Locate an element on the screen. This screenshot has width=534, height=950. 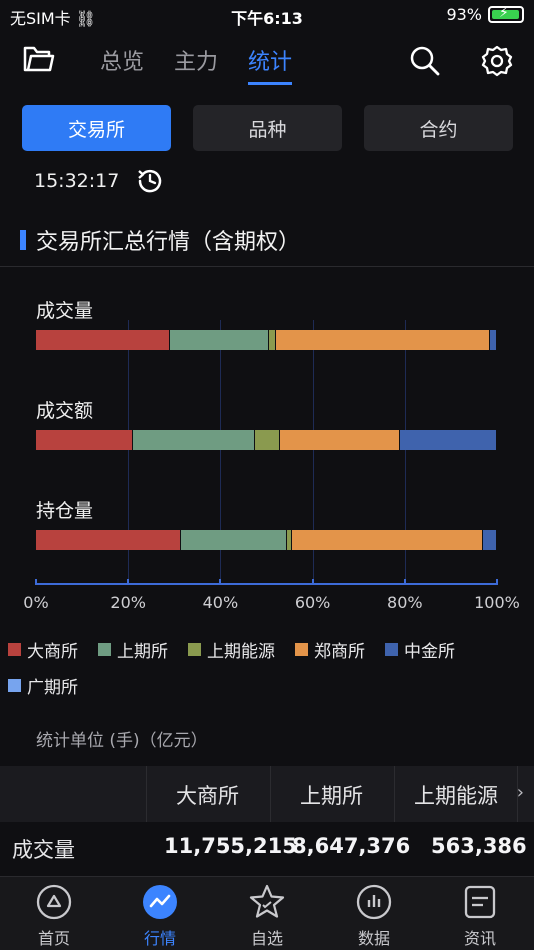
tab-main: 主力 is located at coordinates (196, 64).